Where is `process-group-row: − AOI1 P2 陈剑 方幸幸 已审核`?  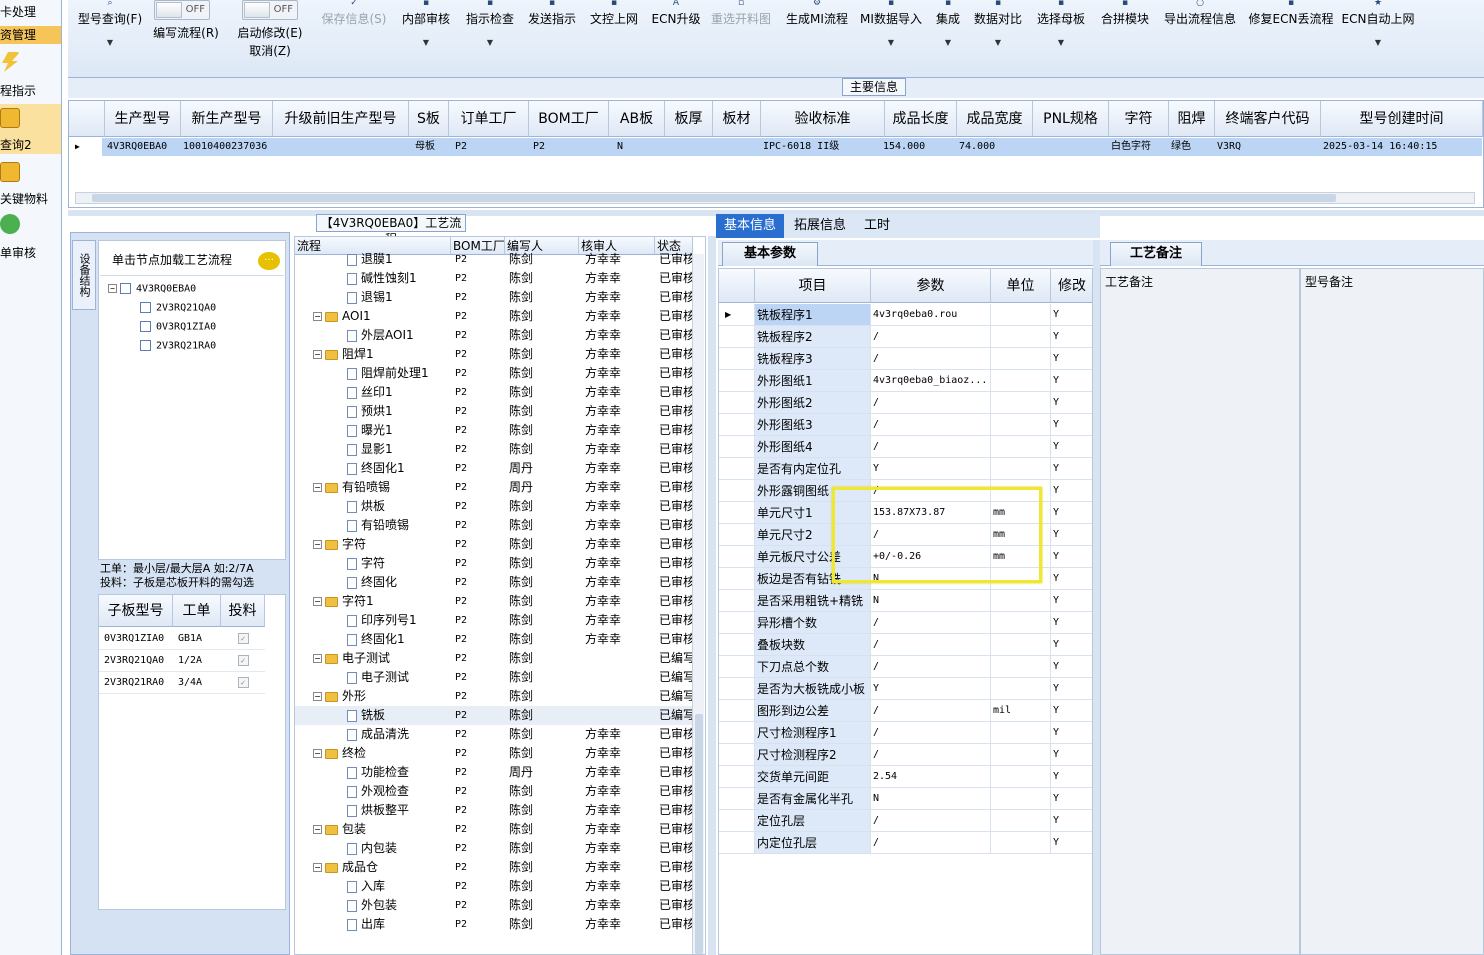 process-group-row: − AOI1 P2 陈剑 方幸幸 已审核 is located at coordinates (494, 316).